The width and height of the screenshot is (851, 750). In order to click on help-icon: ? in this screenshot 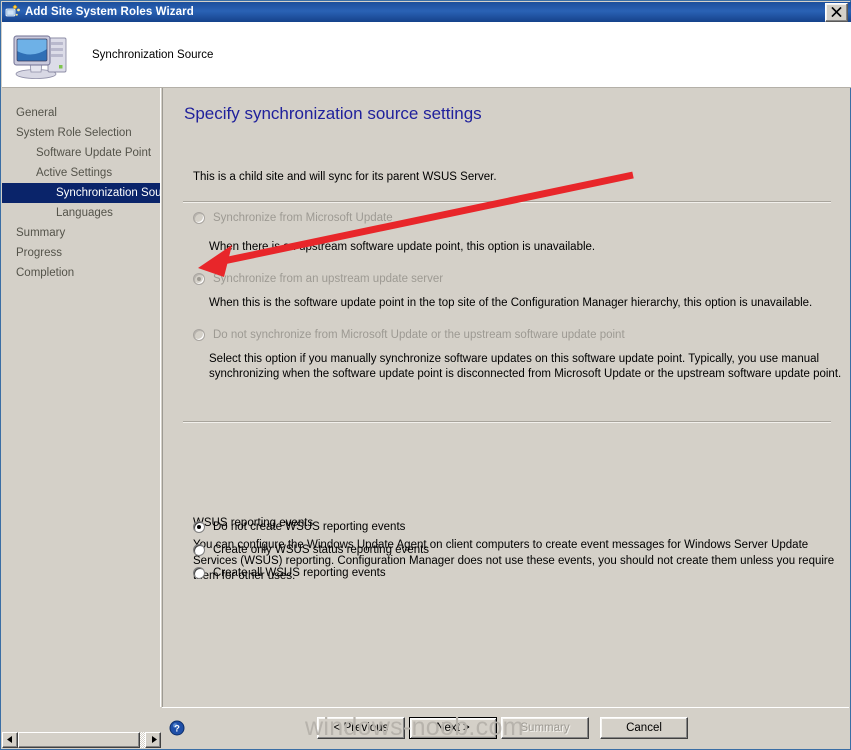, I will do `click(177, 728)`.